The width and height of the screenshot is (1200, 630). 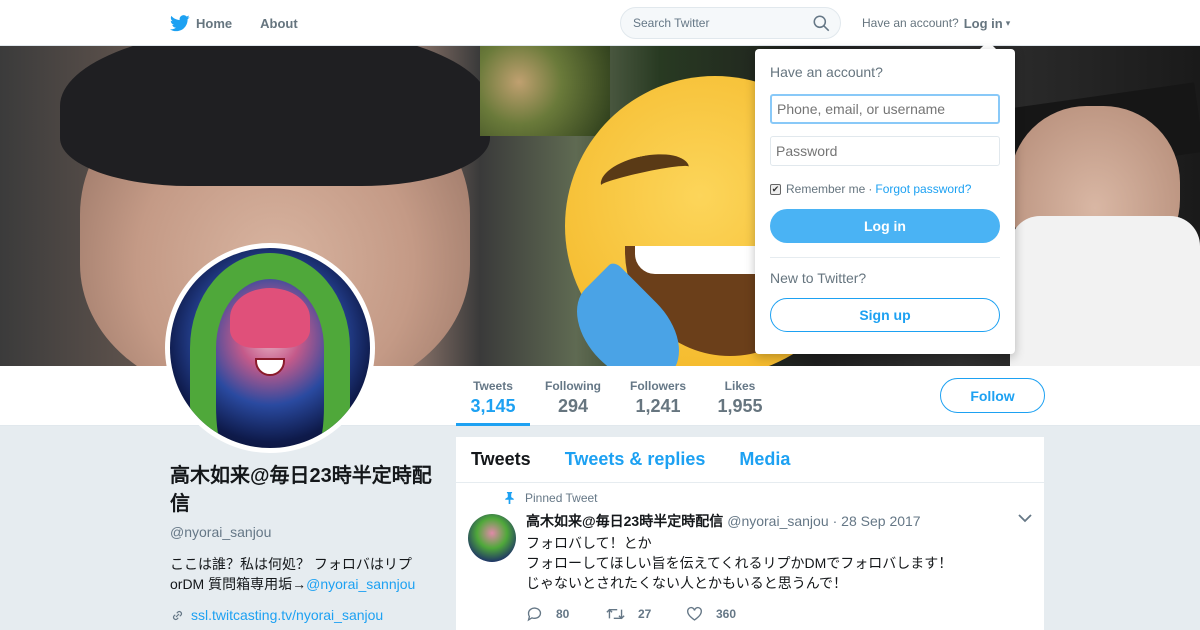 What do you see at coordinates (563, 614) in the screenshot?
I see `reply-count: 80` at bounding box center [563, 614].